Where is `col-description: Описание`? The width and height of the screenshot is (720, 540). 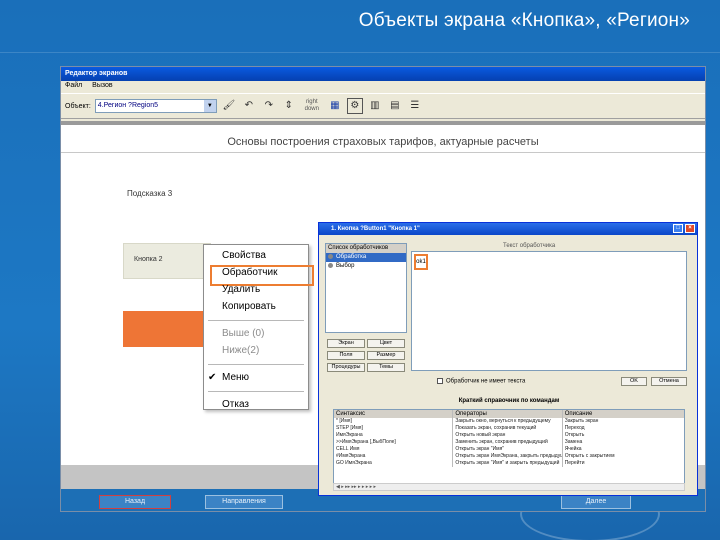
col-description: Описание is located at coordinates (578, 414).